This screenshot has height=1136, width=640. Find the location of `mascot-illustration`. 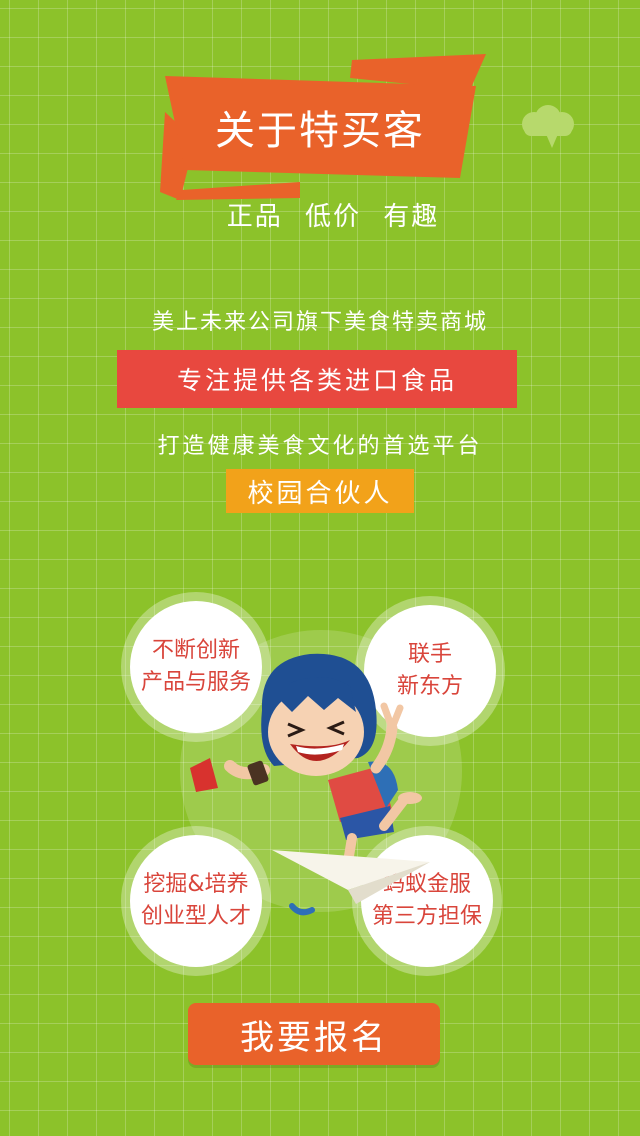

mascot-illustration is located at coordinates (310, 784).